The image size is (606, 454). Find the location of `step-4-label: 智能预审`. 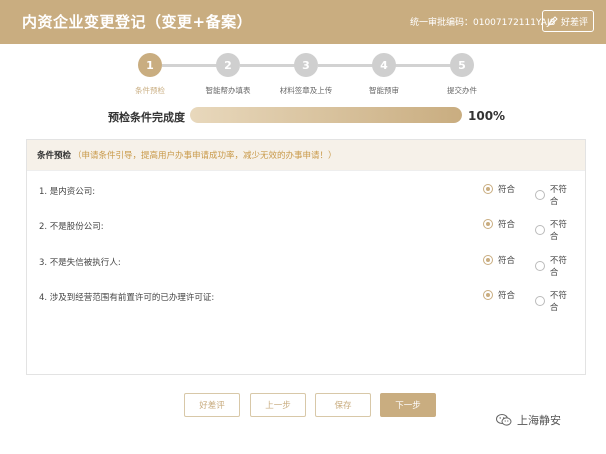

step-4-label: 智能预审 is located at coordinates (384, 90).